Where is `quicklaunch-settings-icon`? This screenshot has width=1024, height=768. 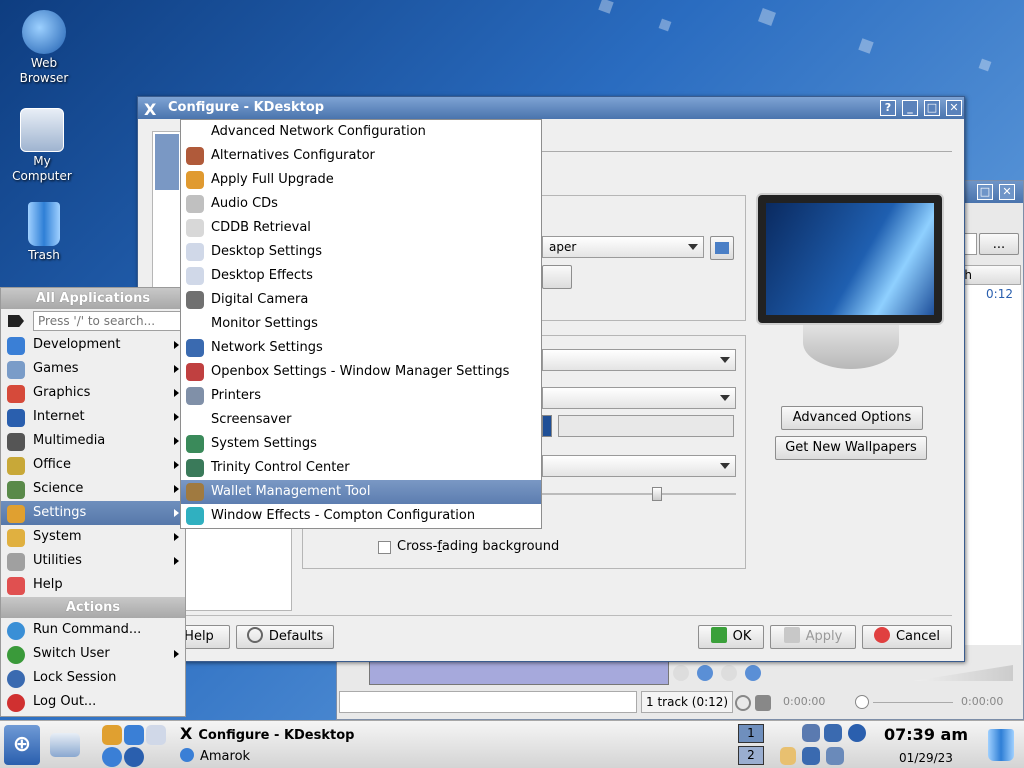
quicklaunch-settings-icon is located at coordinates (112, 735).